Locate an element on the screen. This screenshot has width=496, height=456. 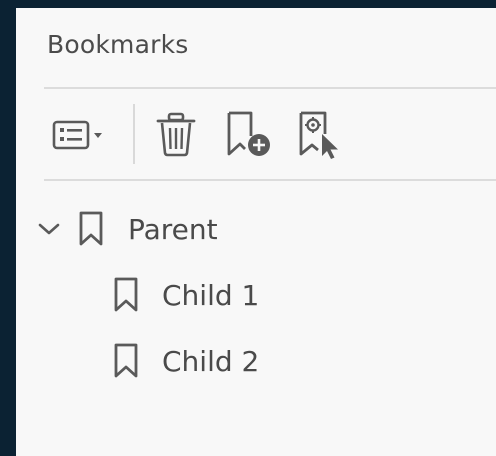
title-divider is located at coordinates (270, 88).